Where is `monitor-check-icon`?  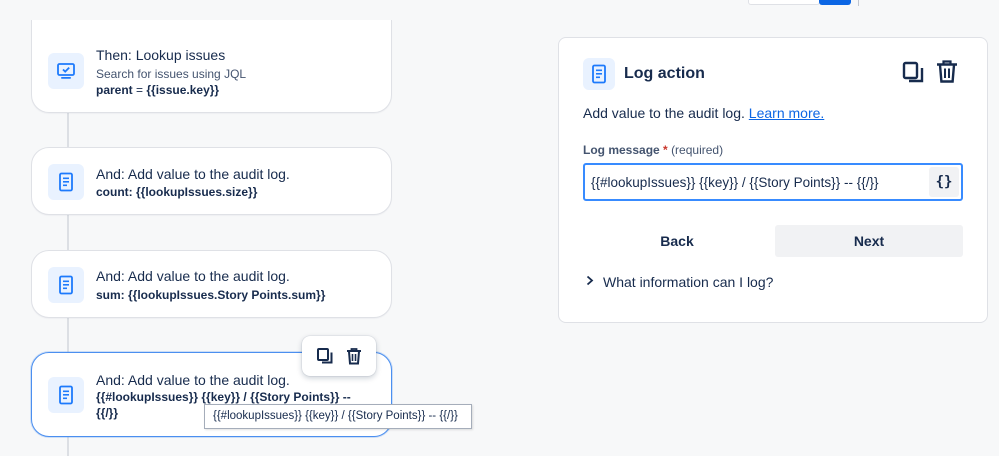 monitor-check-icon is located at coordinates (66, 71).